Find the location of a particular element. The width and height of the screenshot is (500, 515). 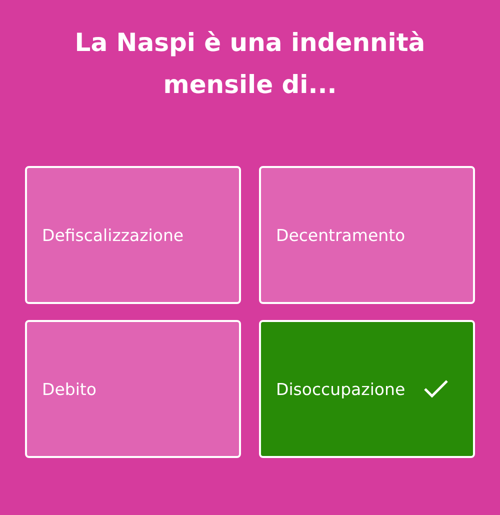

answer-option: Disoccupazione is located at coordinates (367, 389).